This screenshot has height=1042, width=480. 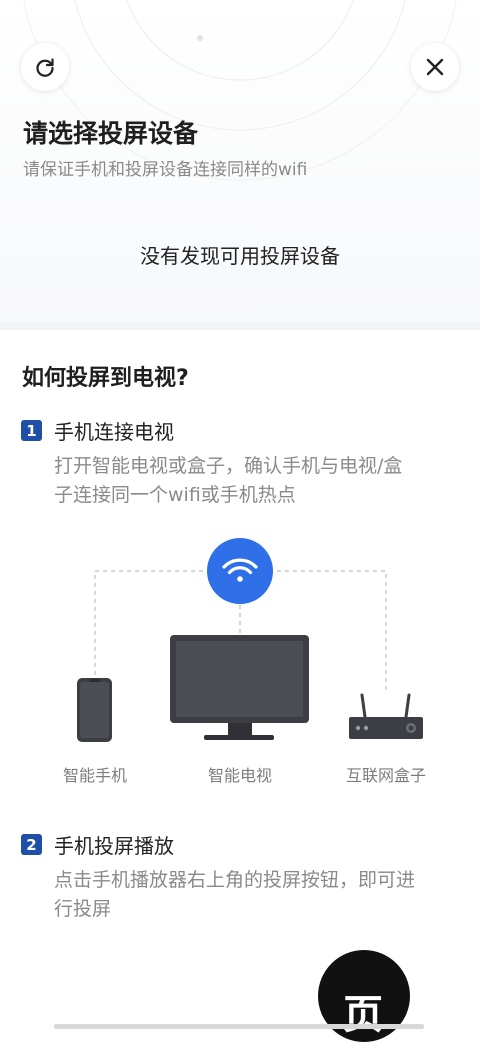 I want to click on step-2-description-line: 行投屏, so click(x=83, y=909).